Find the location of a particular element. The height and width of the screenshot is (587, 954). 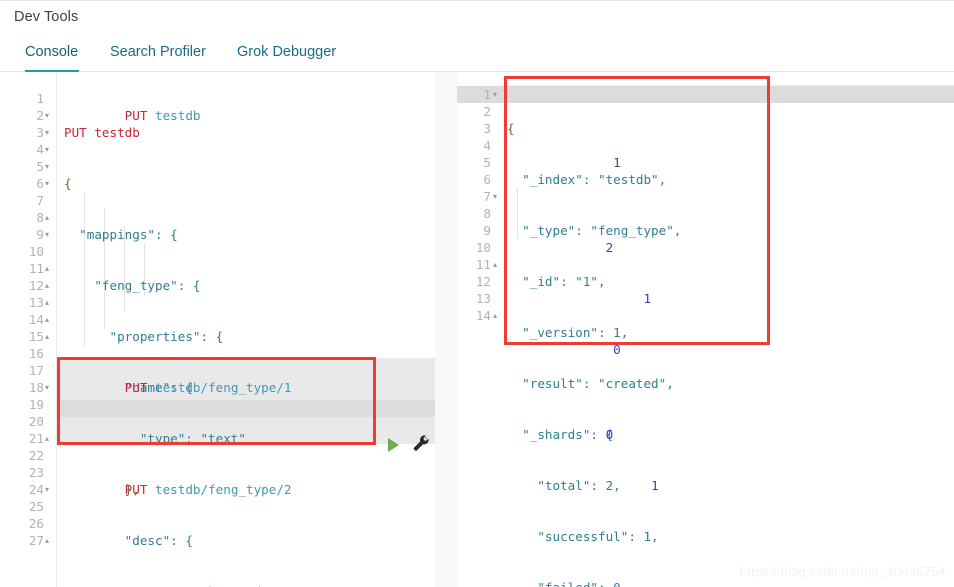

method-overlay-2: PUT testdb/feng_type/1 is located at coordinates (178, 387).